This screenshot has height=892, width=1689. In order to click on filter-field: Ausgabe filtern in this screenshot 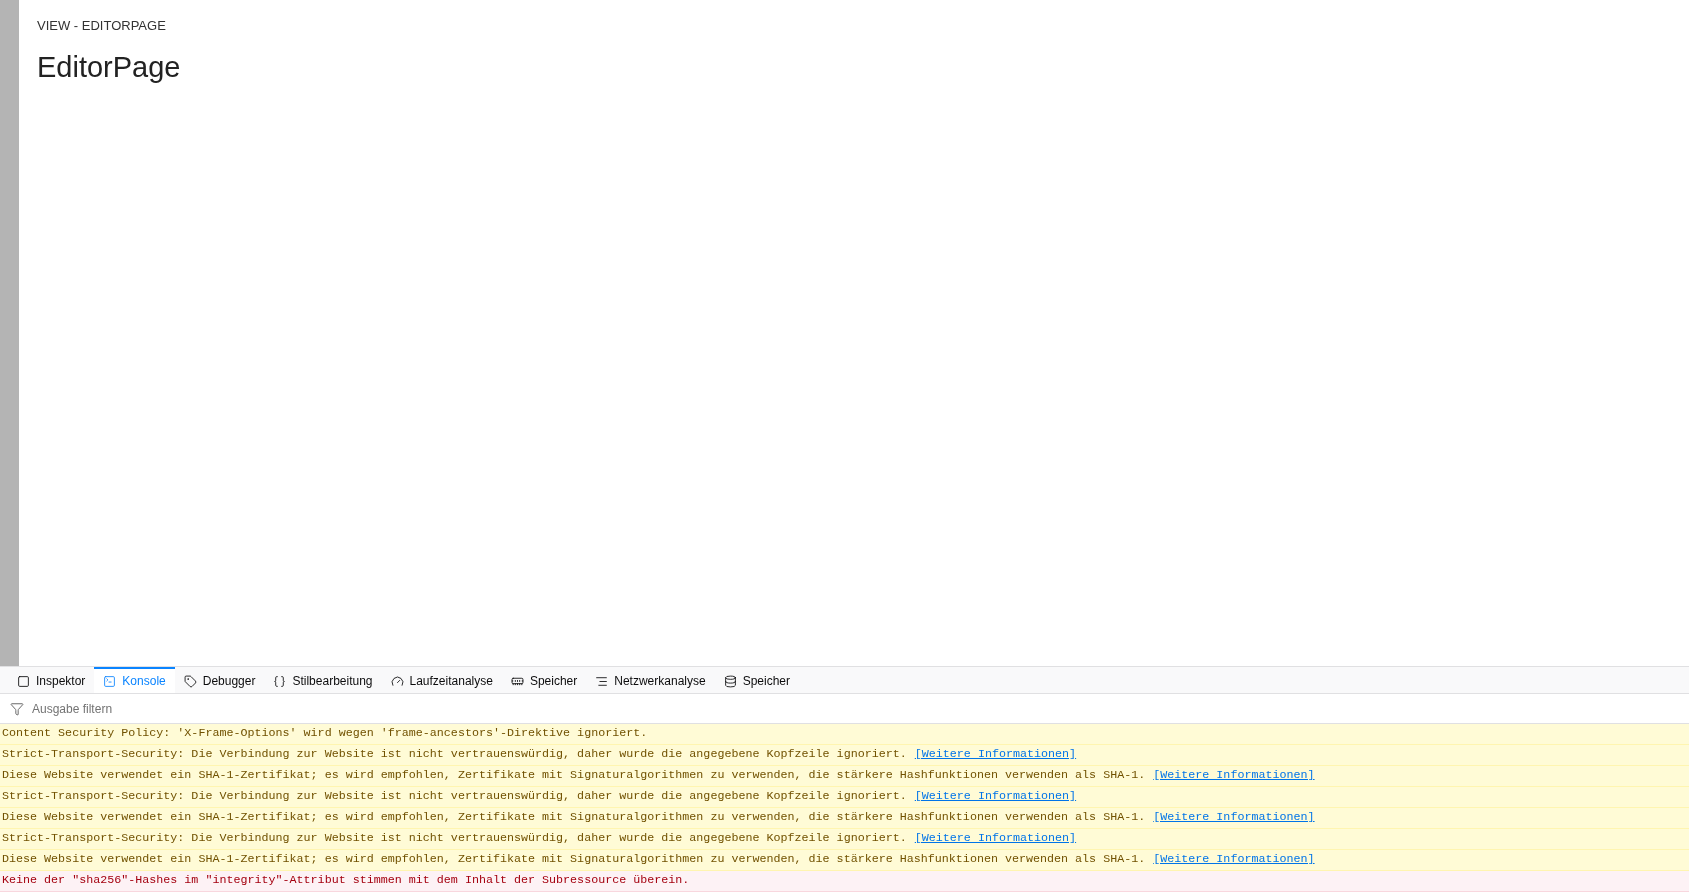, I will do `click(855, 708)`.